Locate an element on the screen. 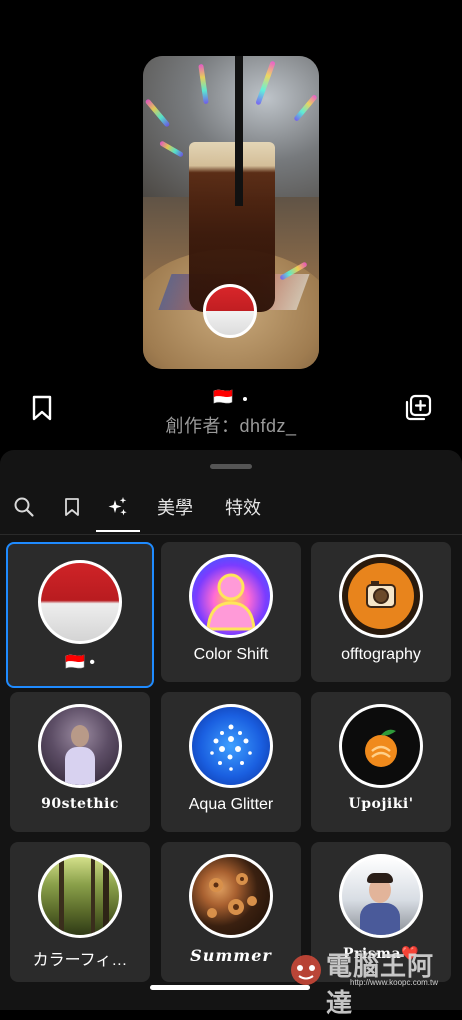 The width and height of the screenshot is (462, 1020). effect-card-flag: 🇮🇩 • is located at coordinates (80, 615).